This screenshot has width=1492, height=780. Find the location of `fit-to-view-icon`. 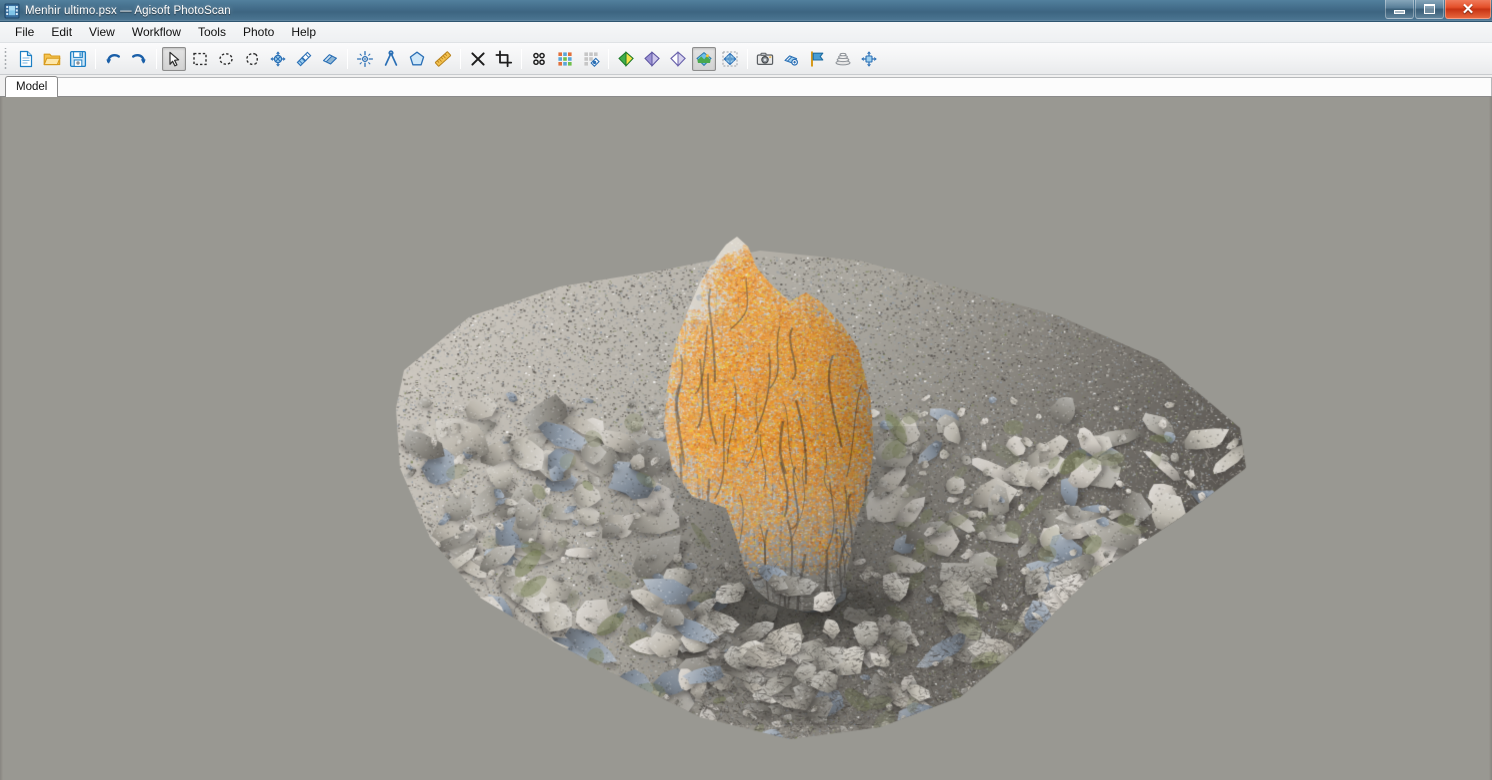

fit-to-view-icon is located at coordinates (869, 59).